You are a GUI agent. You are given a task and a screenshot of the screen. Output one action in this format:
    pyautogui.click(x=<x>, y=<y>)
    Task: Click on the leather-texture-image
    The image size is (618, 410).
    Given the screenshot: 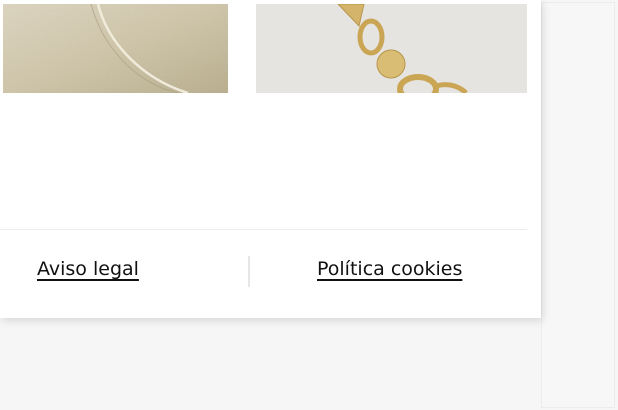 What is the action you would take?
    pyautogui.click(x=115, y=48)
    